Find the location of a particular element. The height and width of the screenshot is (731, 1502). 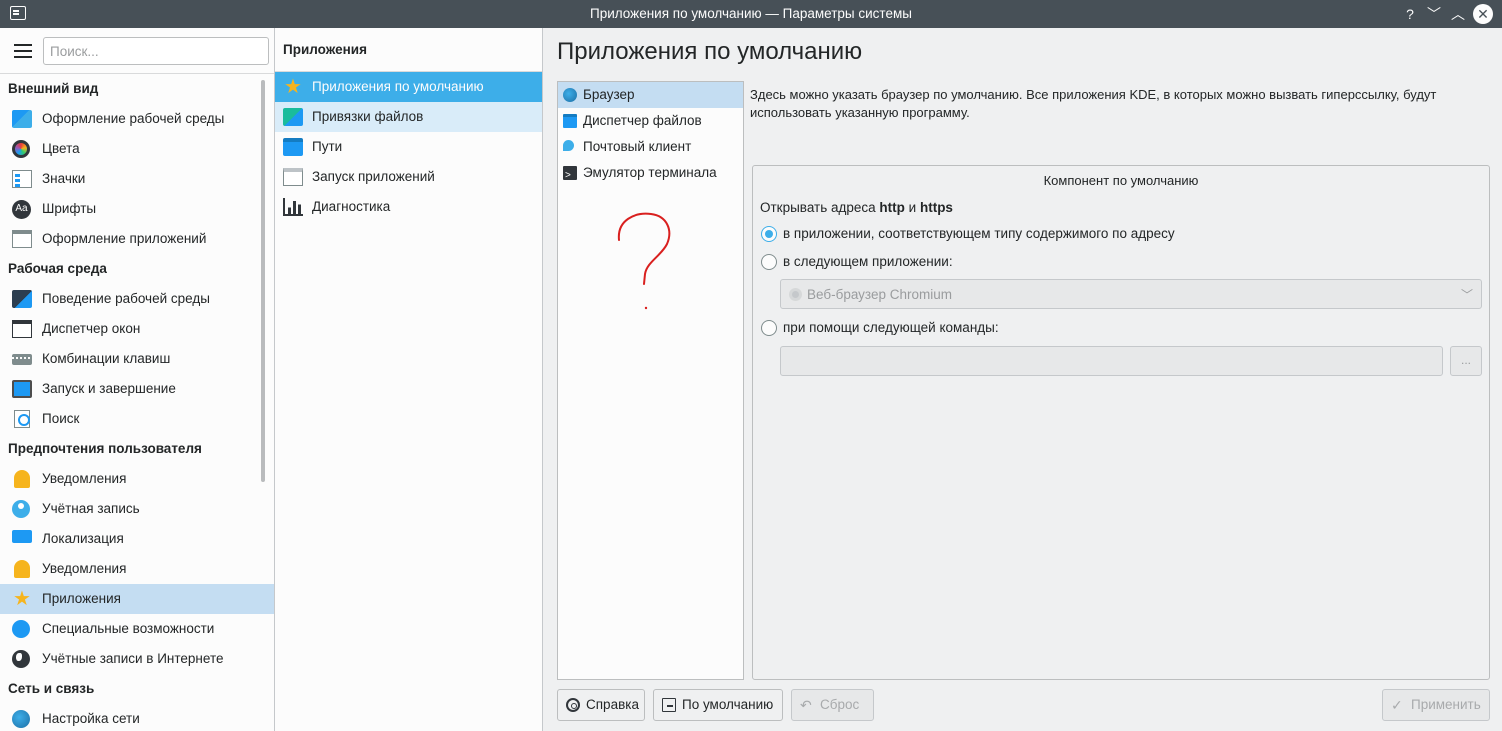

sidebar-item-label: Приложения is located at coordinates (81, 598).